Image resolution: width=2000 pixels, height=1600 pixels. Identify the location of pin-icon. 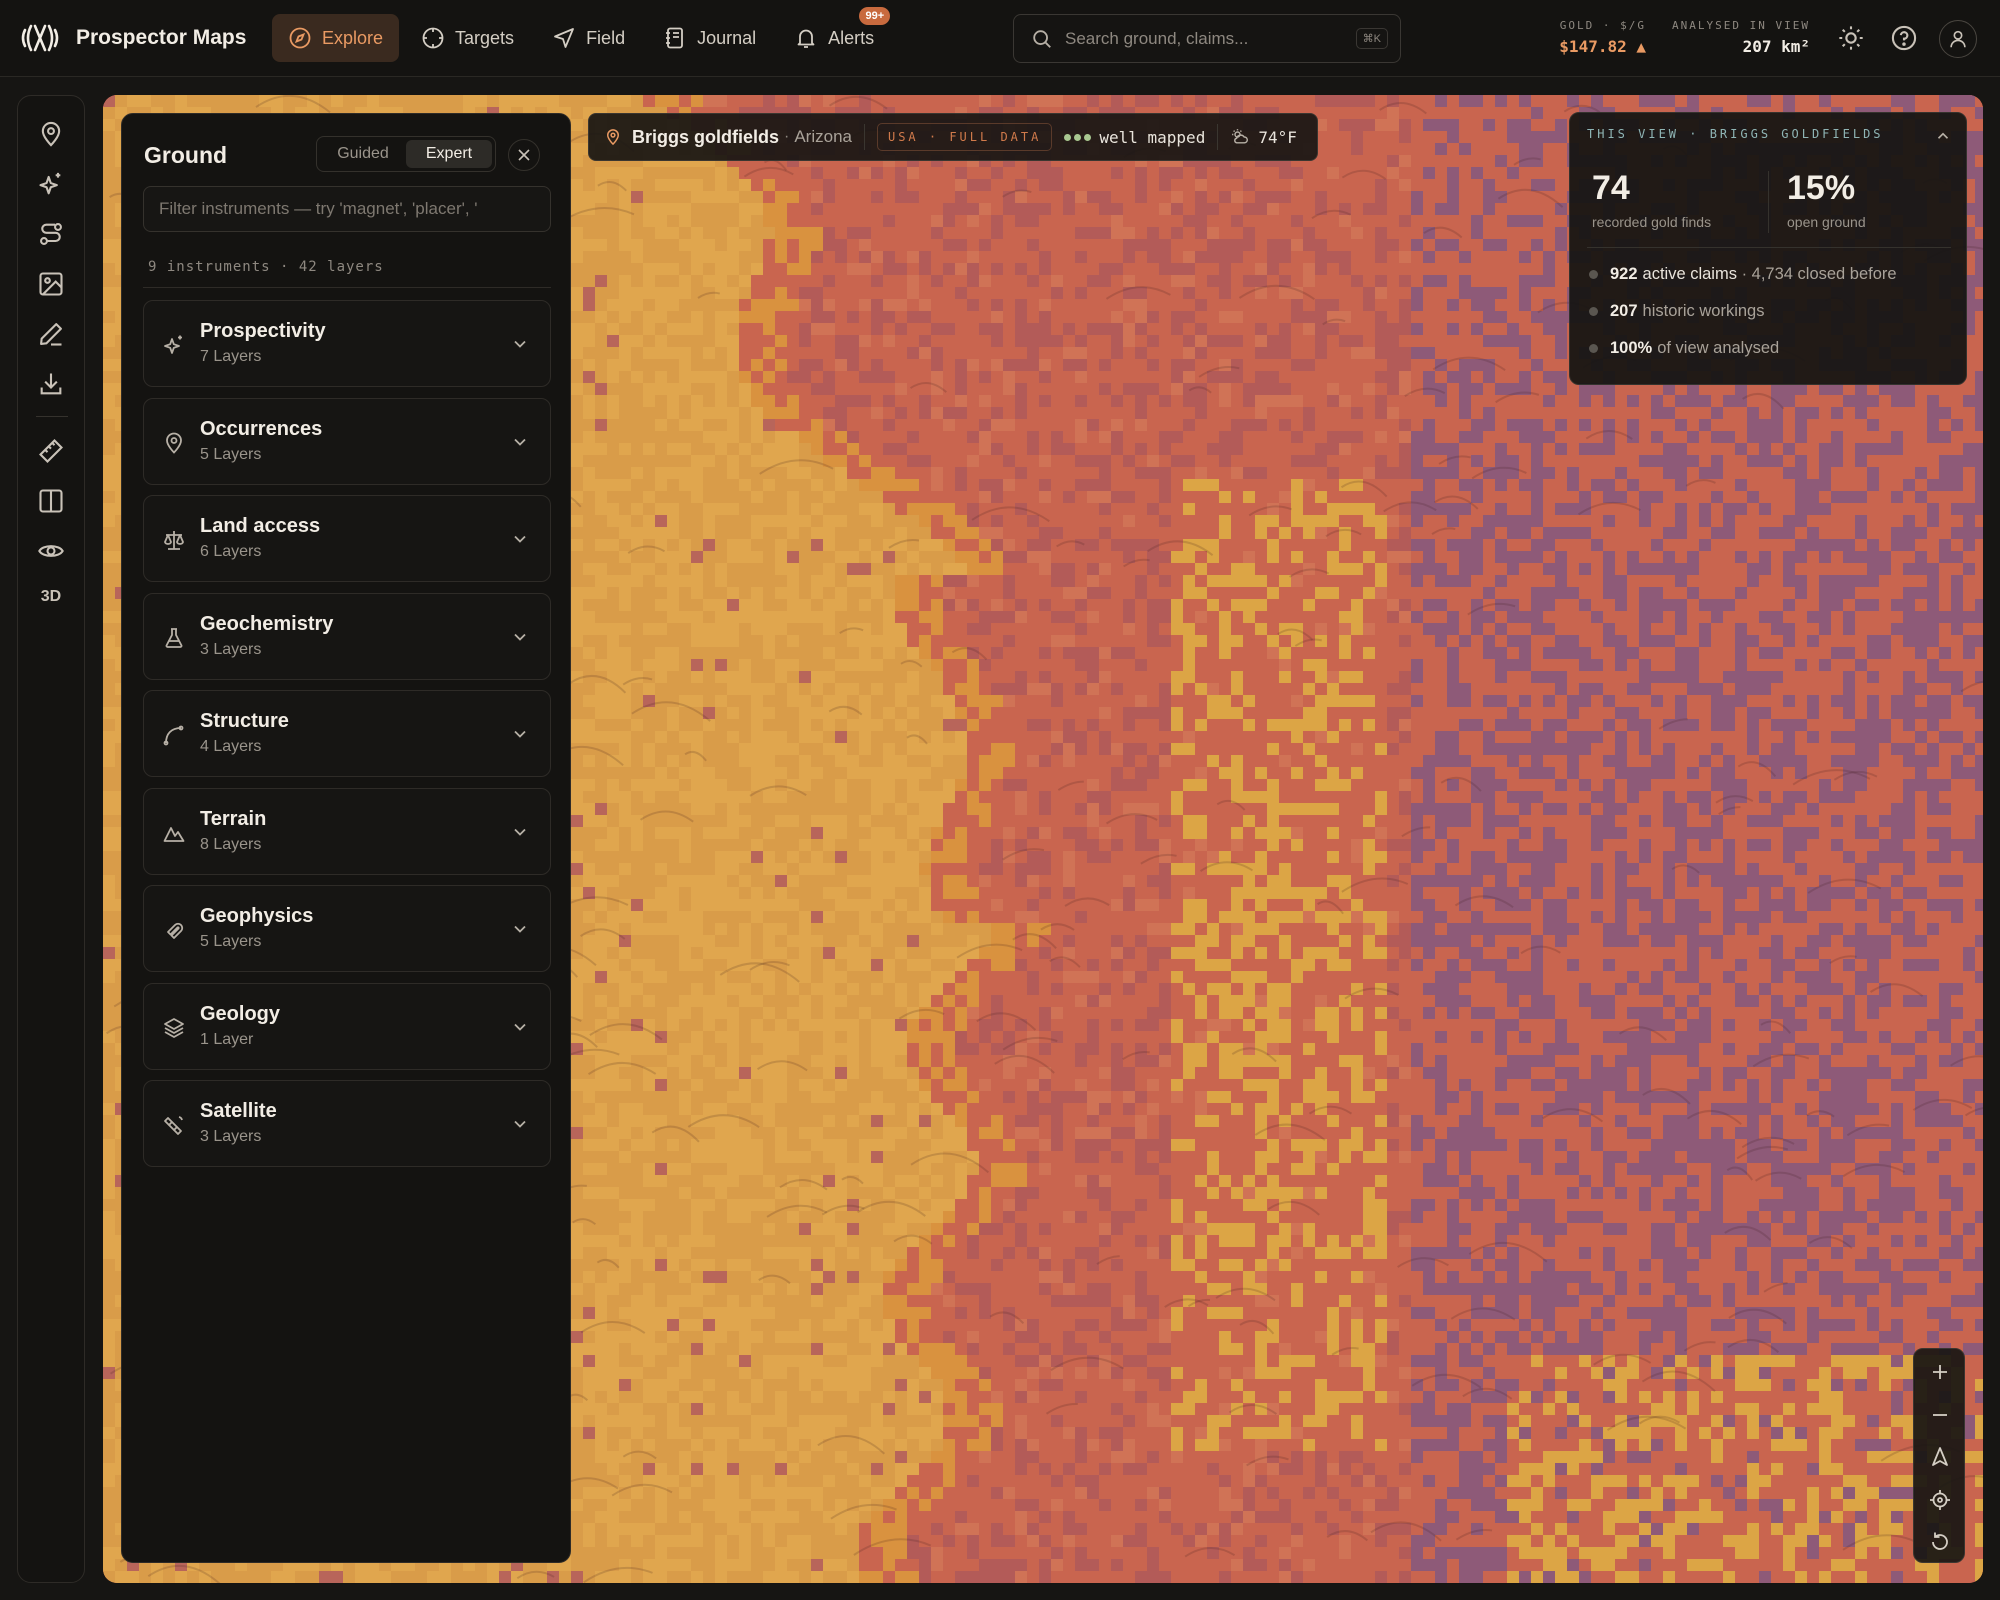
(51, 134).